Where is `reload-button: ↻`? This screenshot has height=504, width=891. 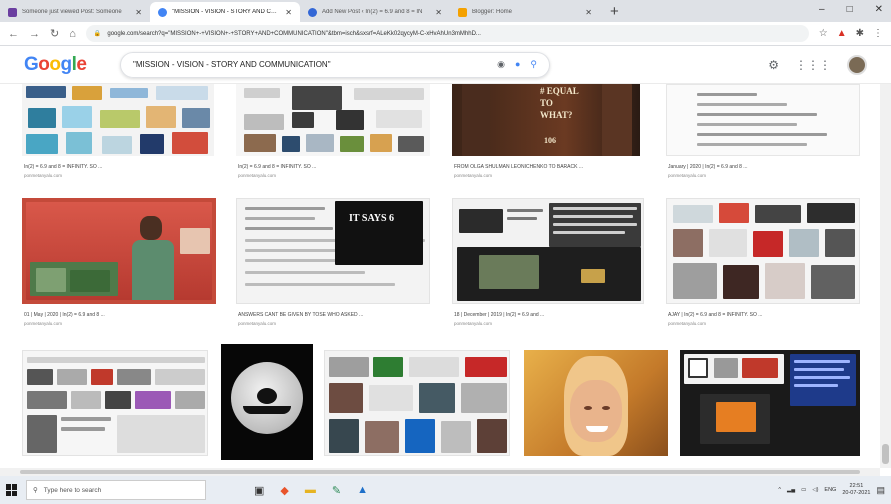 reload-button: ↻ is located at coordinates (54, 33).